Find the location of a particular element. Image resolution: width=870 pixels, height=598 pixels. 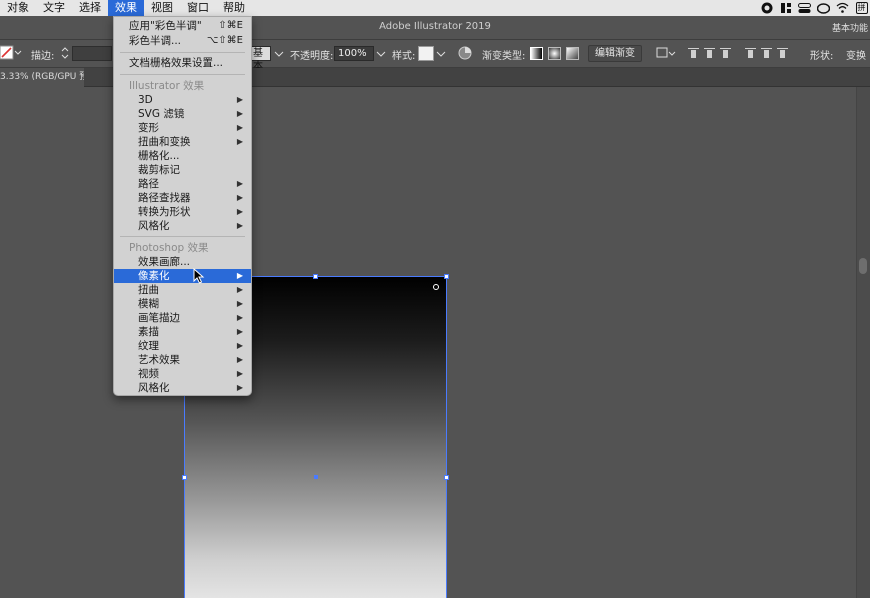

document-tab: 3.33% (RGB/GPU 预览) is located at coordinates (42, 77).